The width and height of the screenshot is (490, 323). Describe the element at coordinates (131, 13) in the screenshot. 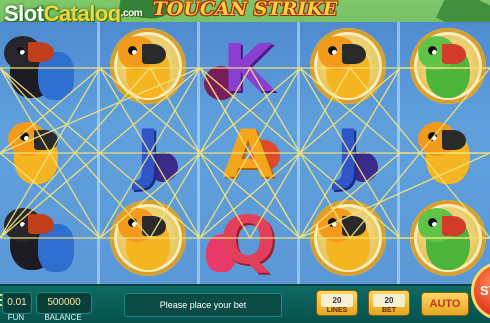

I see `logo-suffix: .com` at that location.